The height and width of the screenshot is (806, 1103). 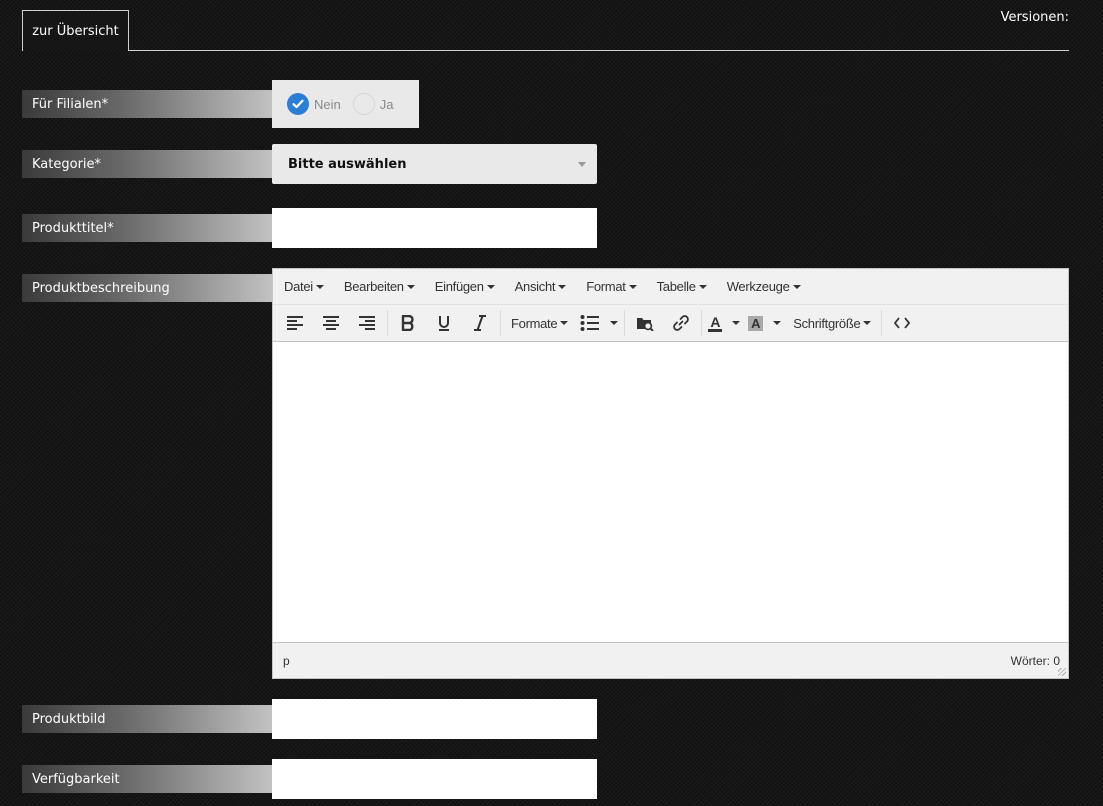 I want to click on menu-datei-label: Datei, so click(x=298, y=286).